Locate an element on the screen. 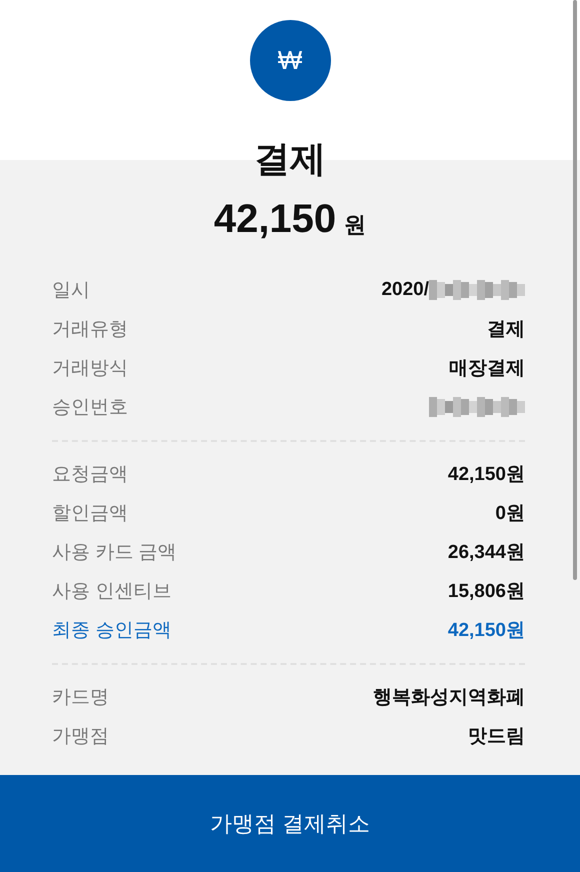 The image size is (580, 872). detail-label: 요청금액 is located at coordinates (90, 474).